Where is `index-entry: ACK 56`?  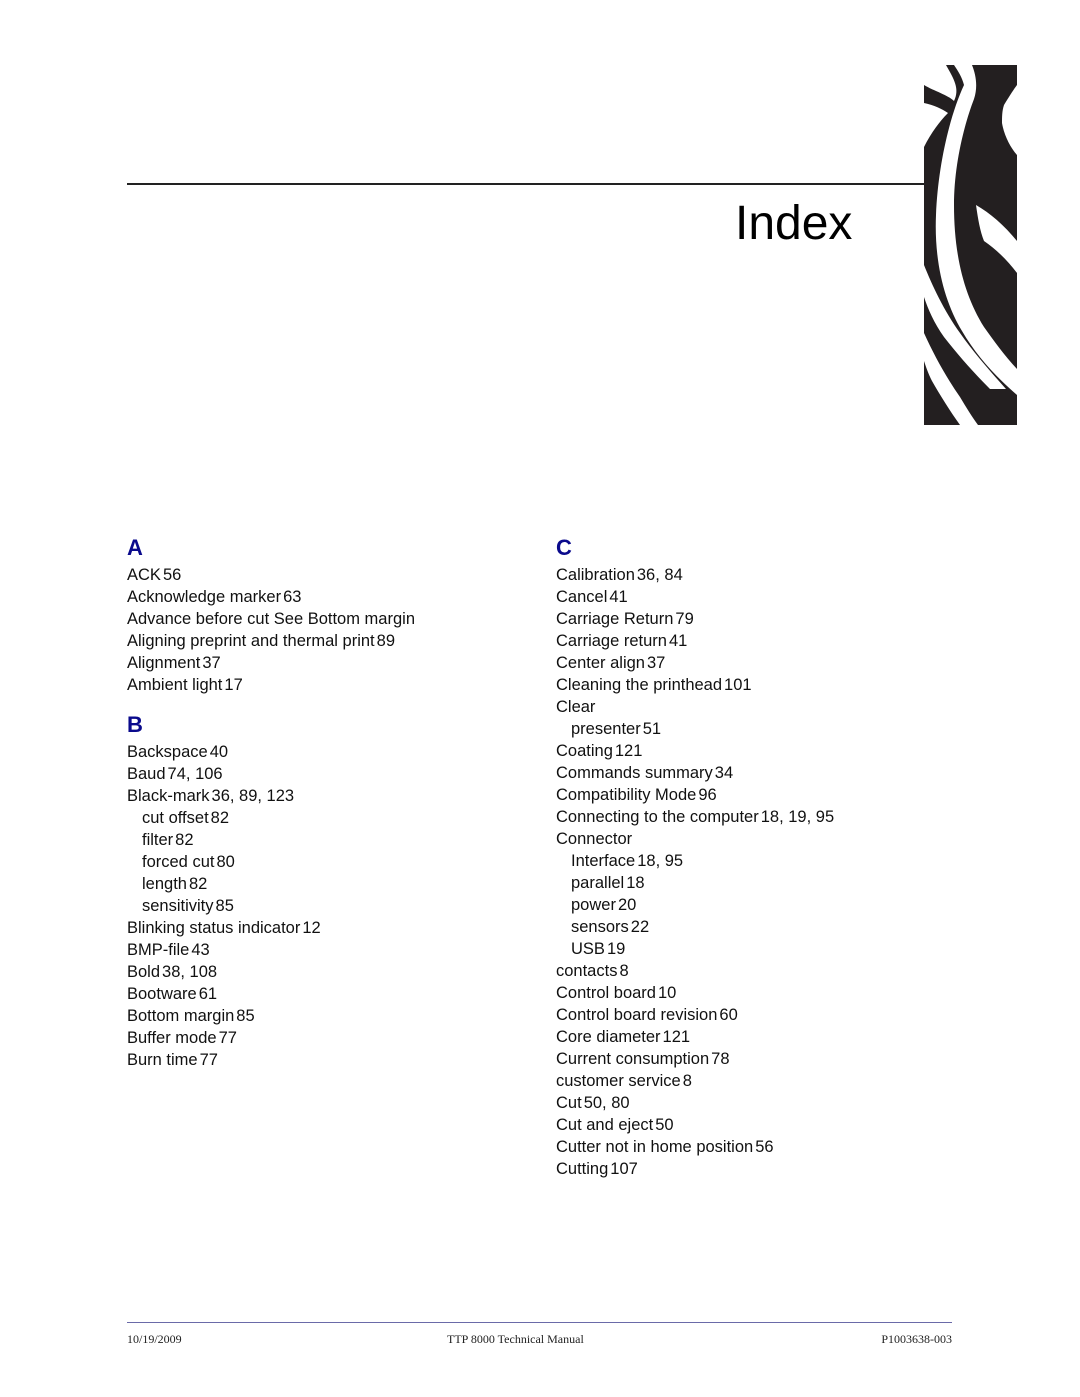
index-entry: ACK 56 is located at coordinates (271, 575).